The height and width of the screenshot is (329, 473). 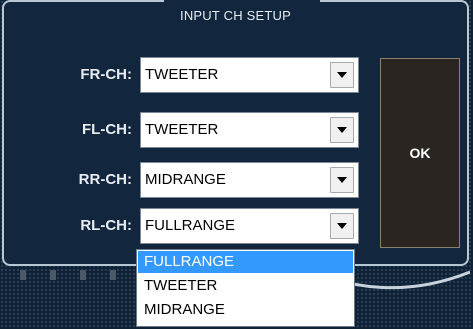 I want to click on channel-label-fr: FR-CH:, so click(x=106, y=74).